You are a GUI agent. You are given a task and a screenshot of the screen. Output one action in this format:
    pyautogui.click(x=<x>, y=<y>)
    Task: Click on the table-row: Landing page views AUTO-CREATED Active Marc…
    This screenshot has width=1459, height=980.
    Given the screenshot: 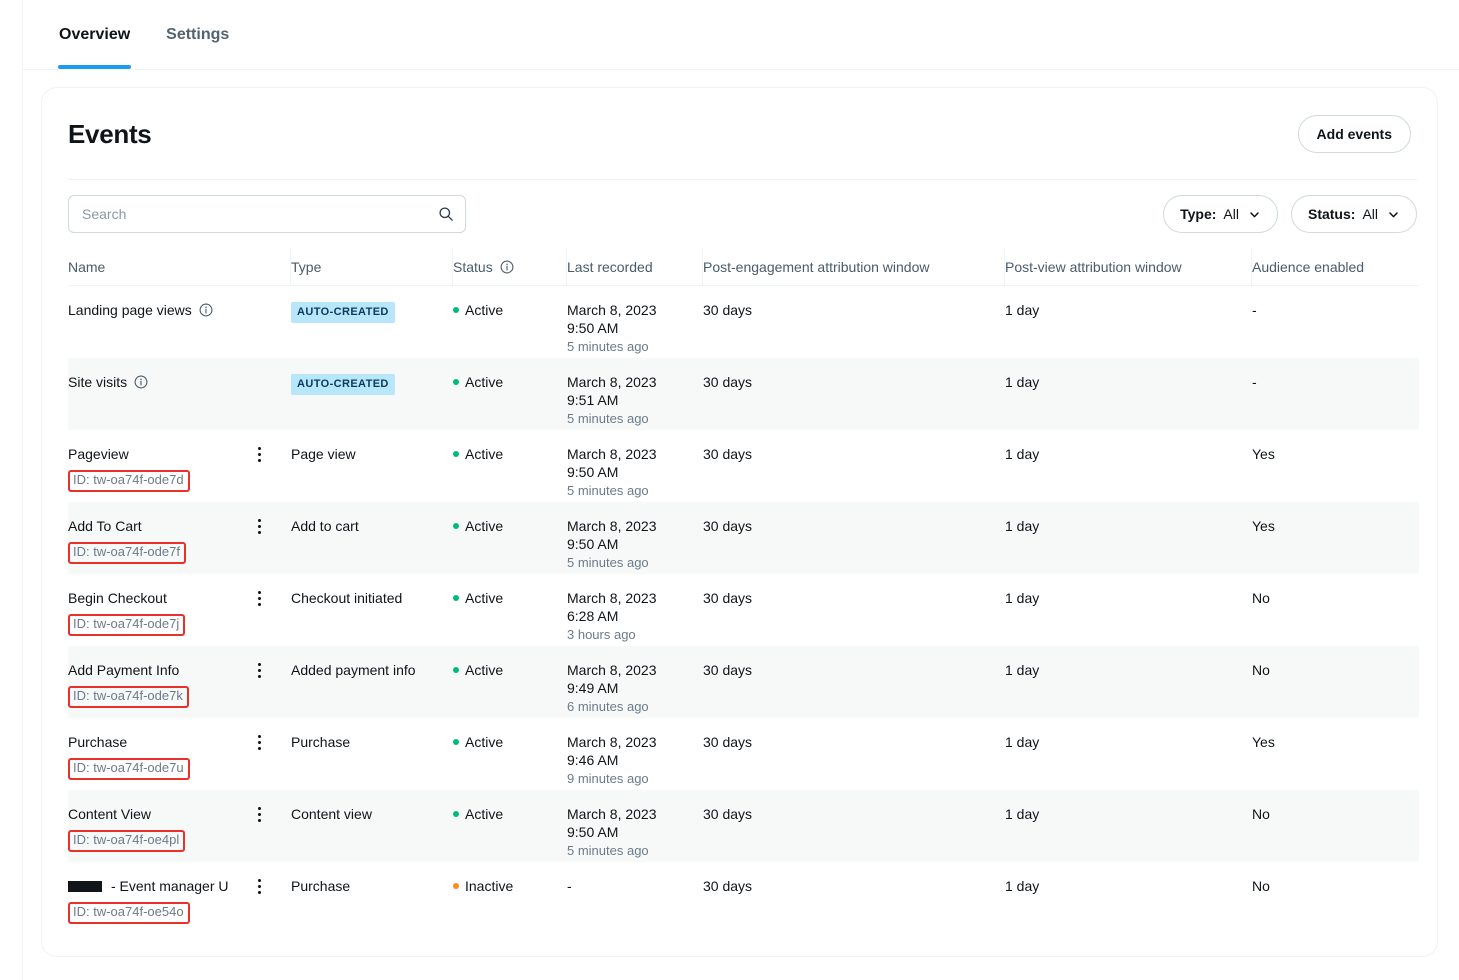 What is the action you would take?
    pyautogui.click(x=743, y=322)
    